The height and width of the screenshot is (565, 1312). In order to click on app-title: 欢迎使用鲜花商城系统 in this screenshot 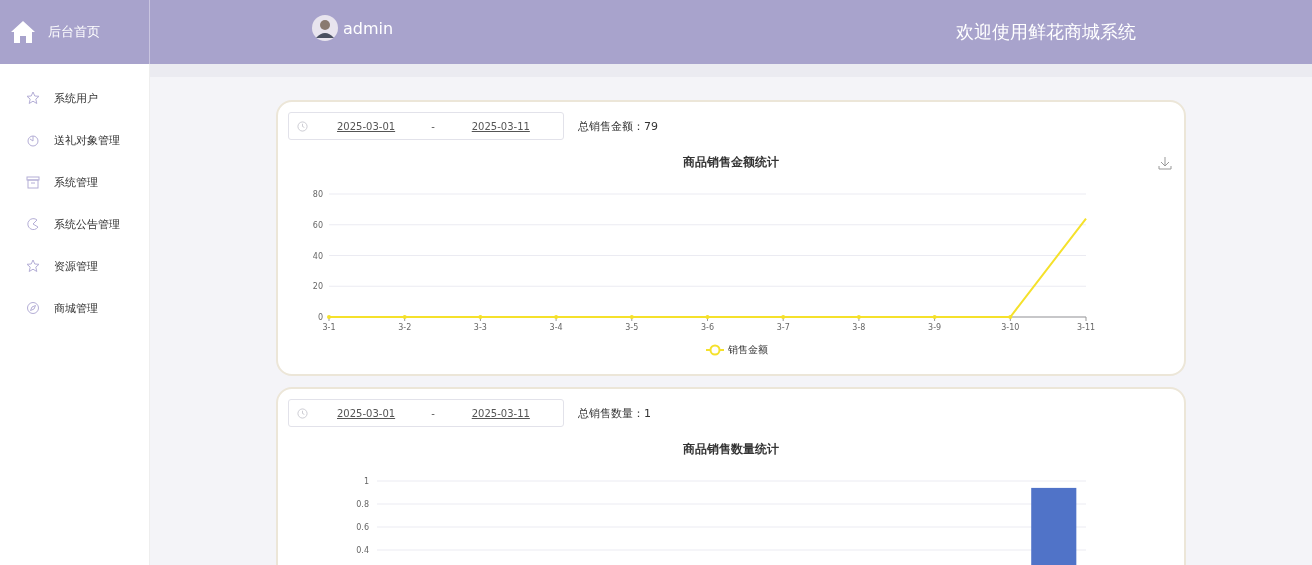, I will do `click(1046, 32)`.